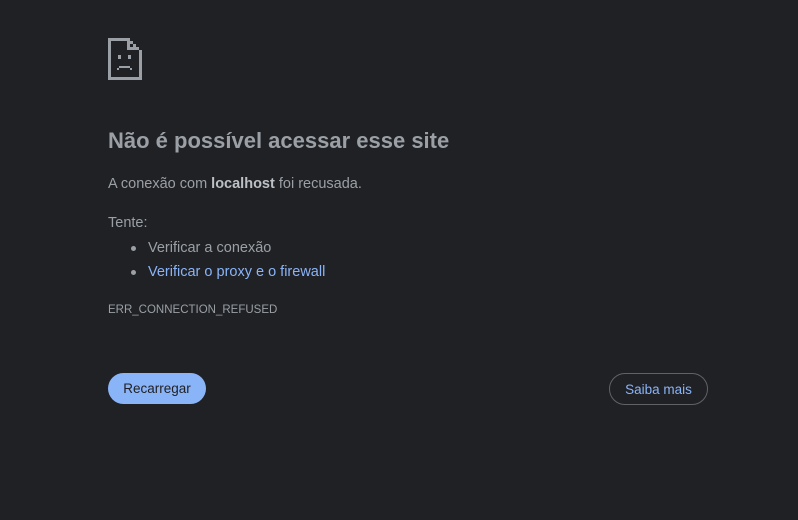  I want to click on suggestion-check-connection: Verificar a conexão, so click(227, 248).